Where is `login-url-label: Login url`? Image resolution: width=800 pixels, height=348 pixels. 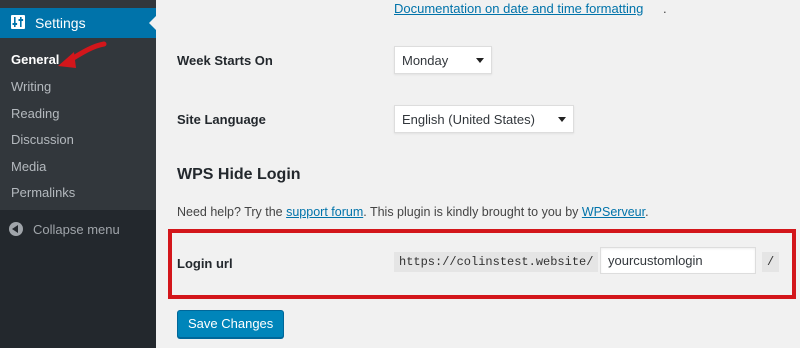 login-url-label: Login url is located at coordinates (205, 263).